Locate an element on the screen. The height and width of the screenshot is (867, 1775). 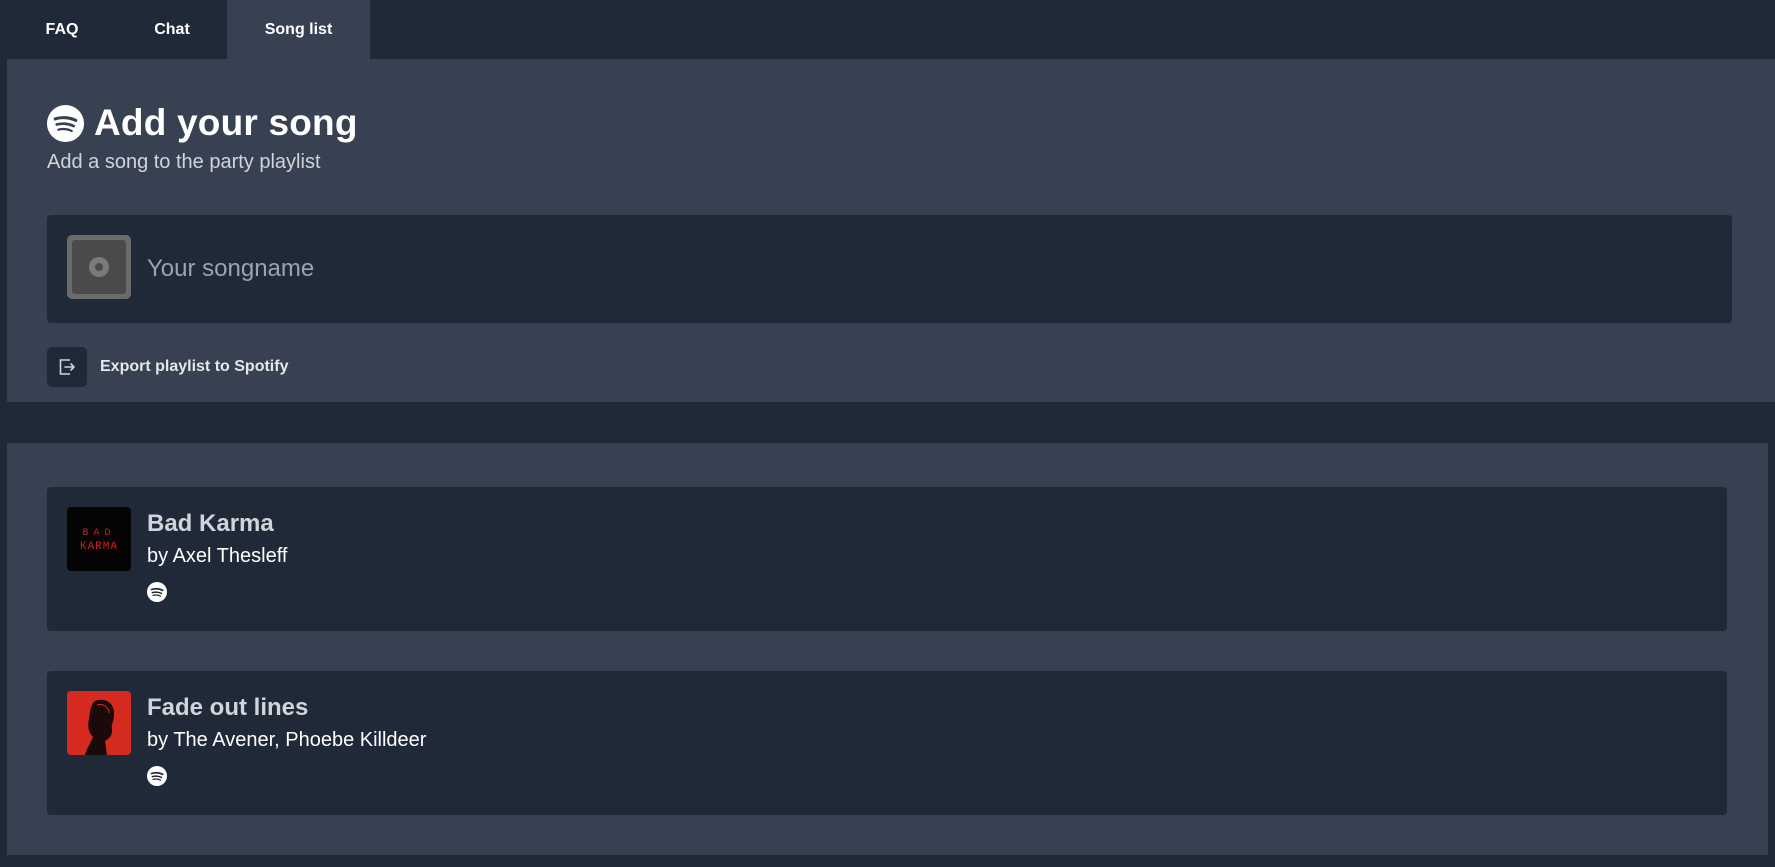
page-title: Add your song is located at coordinates (226, 122).